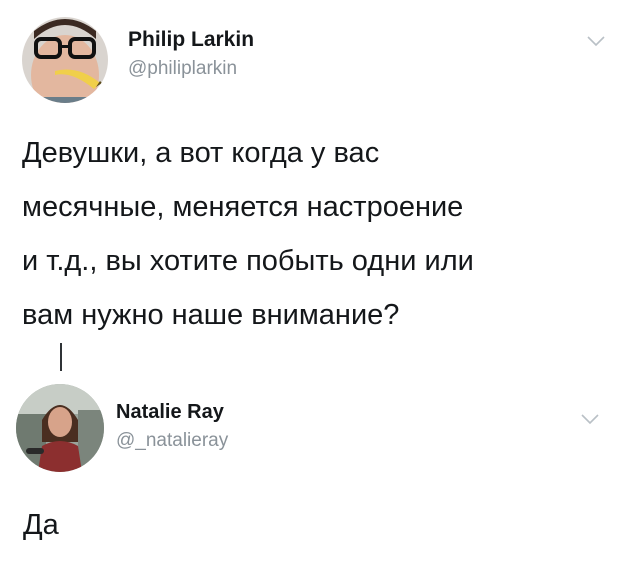  What do you see at coordinates (172, 441) in the screenshot?
I see `username-handle: @_natalieray` at bounding box center [172, 441].